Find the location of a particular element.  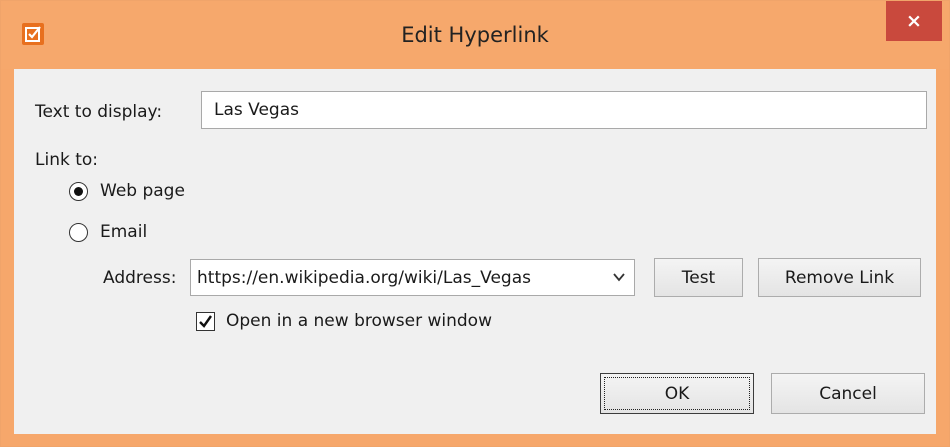

web-page-label: Web page is located at coordinates (142, 191).